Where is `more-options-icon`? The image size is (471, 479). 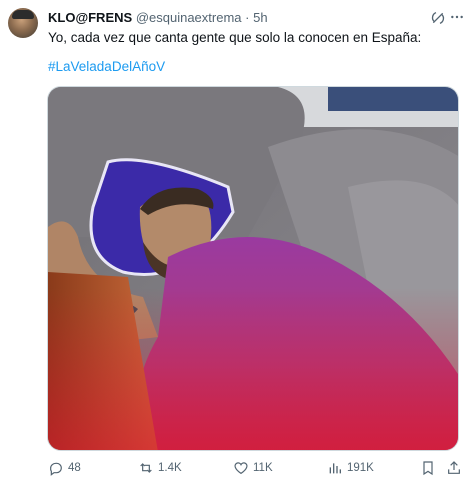
more-options-icon is located at coordinates (457, 17).